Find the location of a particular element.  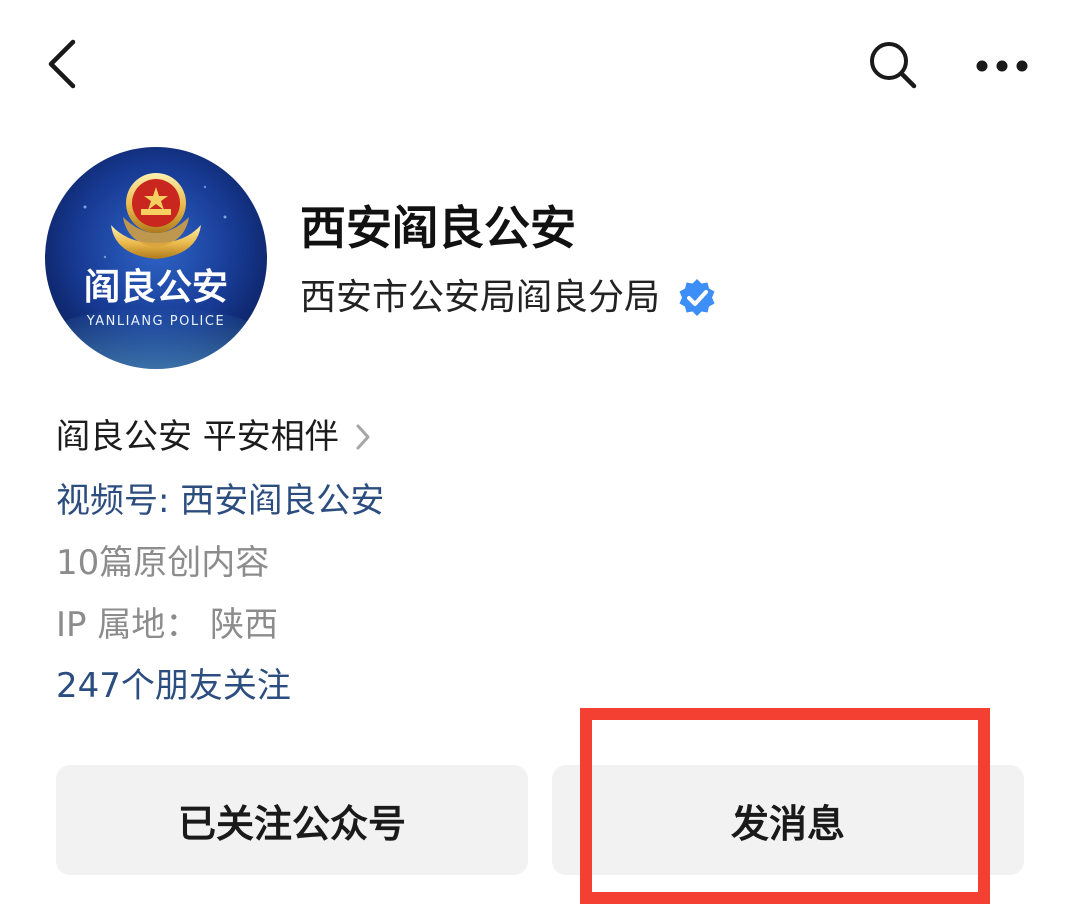

send-message-button: 发消息 is located at coordinates (788, 820).